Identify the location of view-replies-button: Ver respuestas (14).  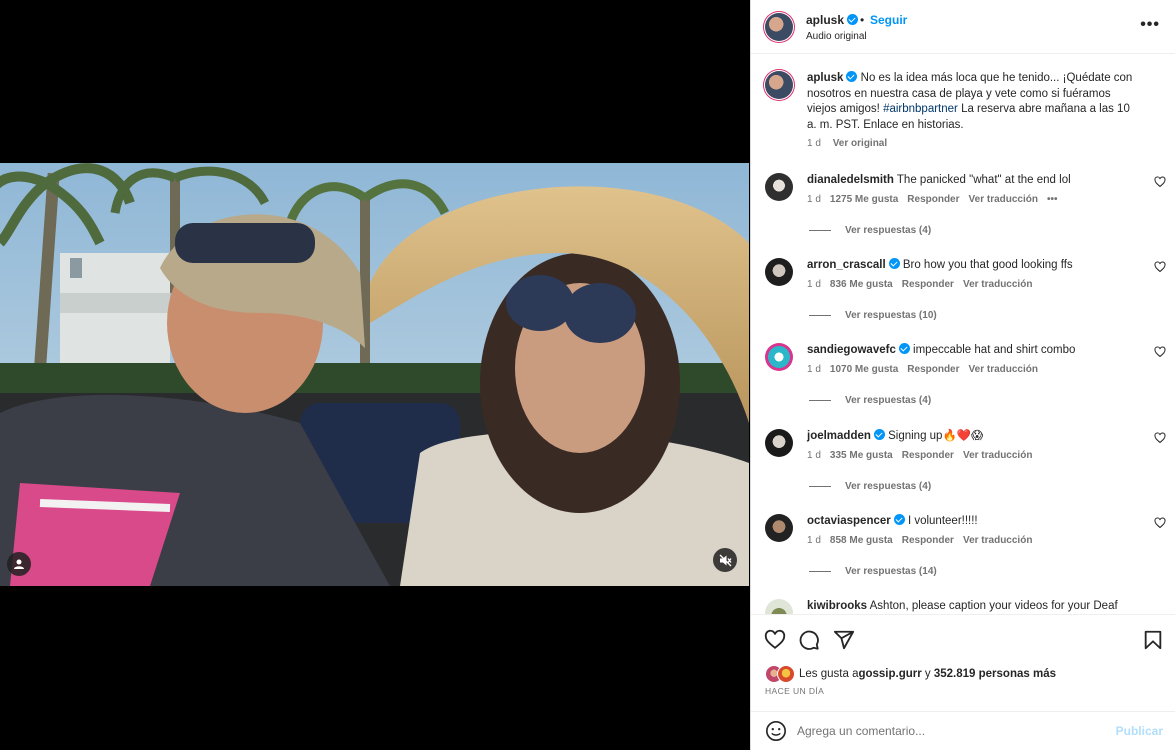
(873, 571).